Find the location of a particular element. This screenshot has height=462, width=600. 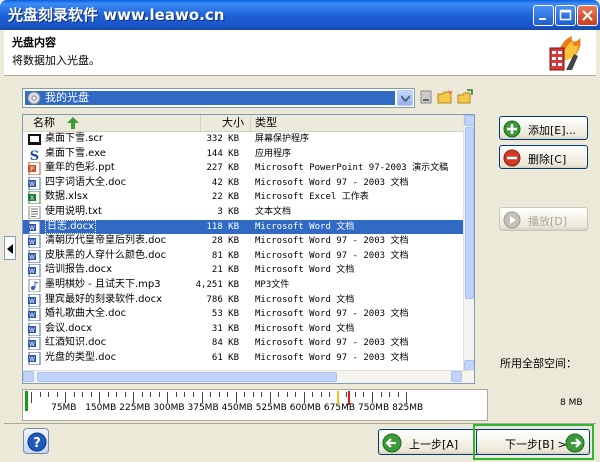

vertical-scroll-thumb is located at coordinates (469, 213).